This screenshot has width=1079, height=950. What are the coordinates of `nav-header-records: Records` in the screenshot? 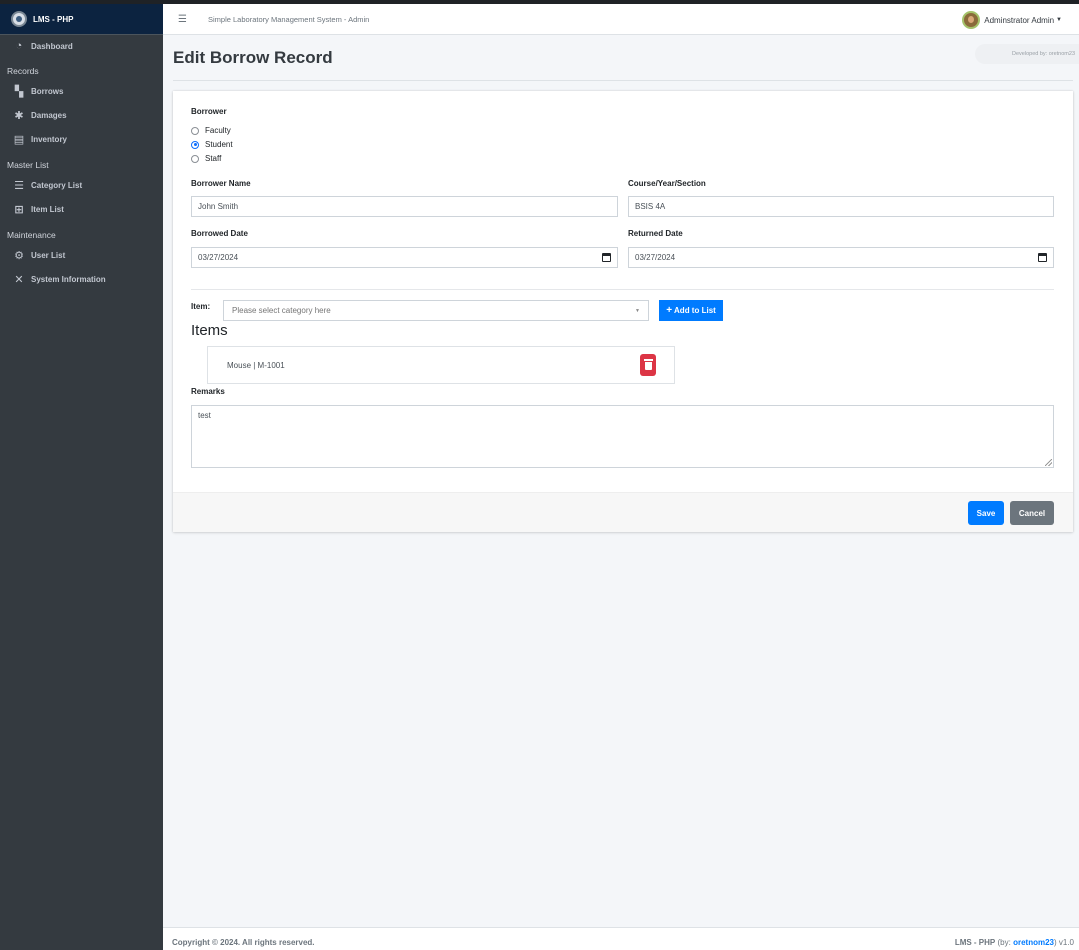 It's located at (23, 71).